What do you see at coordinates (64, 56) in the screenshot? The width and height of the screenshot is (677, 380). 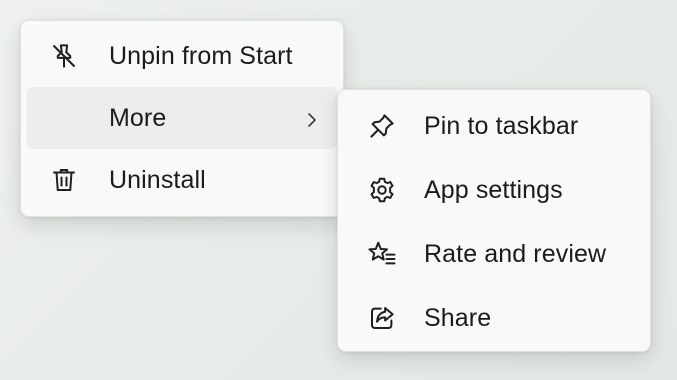 I see `unpin-icon` at bounding box center [64, 56].